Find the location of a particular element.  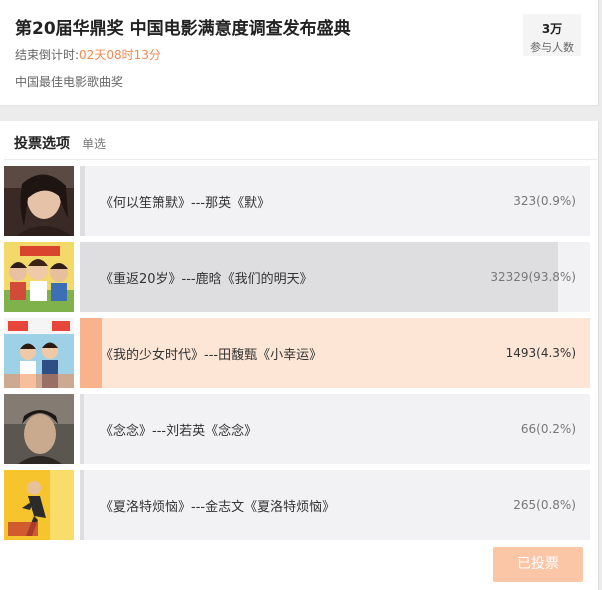

section-title: 投票选项 is located at coordinates (42, 144).